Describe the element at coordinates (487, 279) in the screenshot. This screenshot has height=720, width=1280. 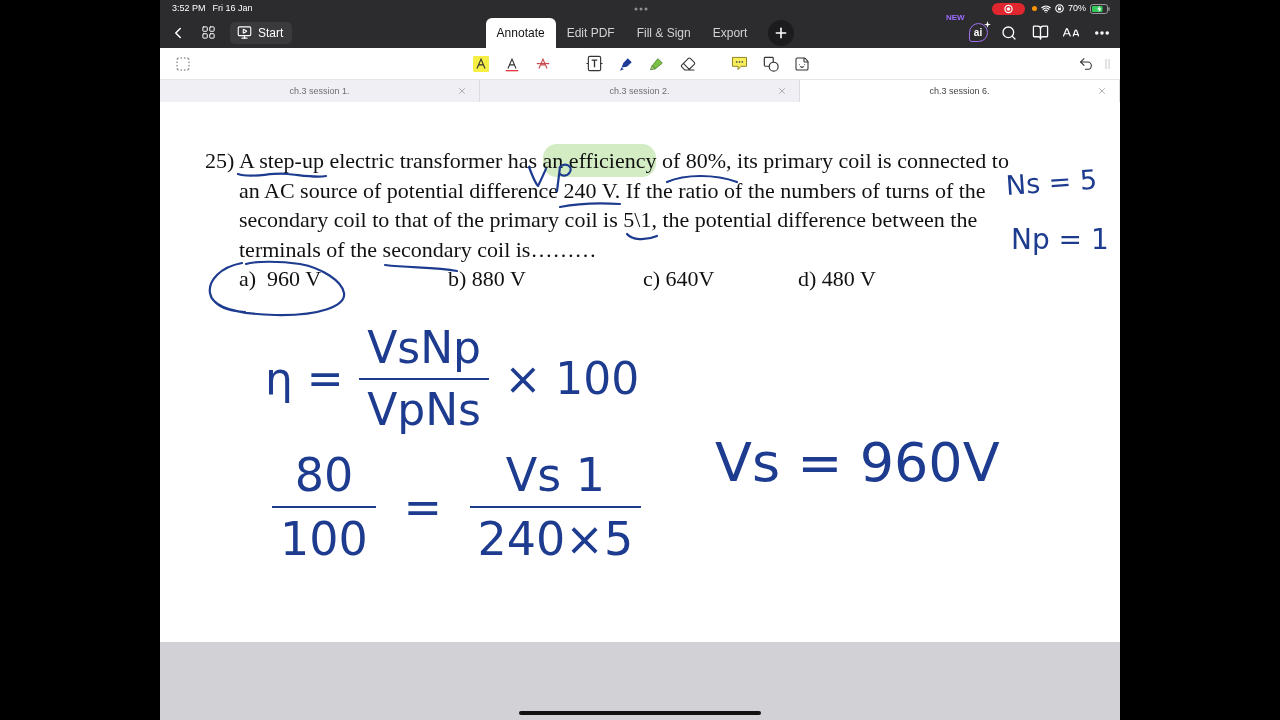
I see `answer-option: b) 880 V` at that location.